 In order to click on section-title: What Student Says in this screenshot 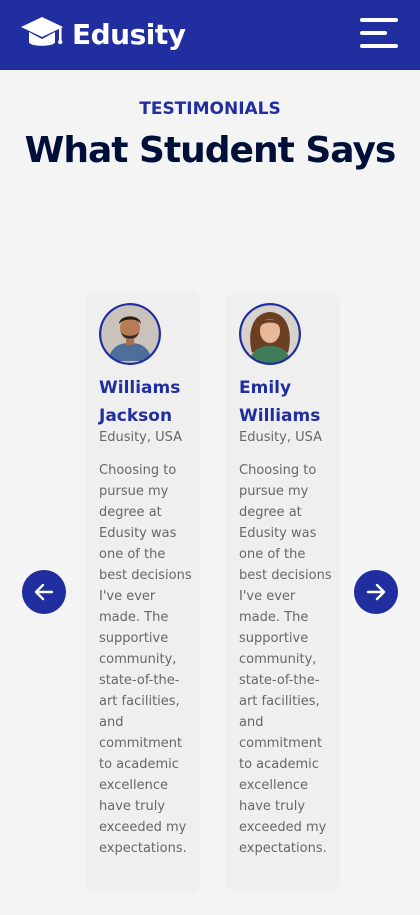, I will do `click(210, 150)`.